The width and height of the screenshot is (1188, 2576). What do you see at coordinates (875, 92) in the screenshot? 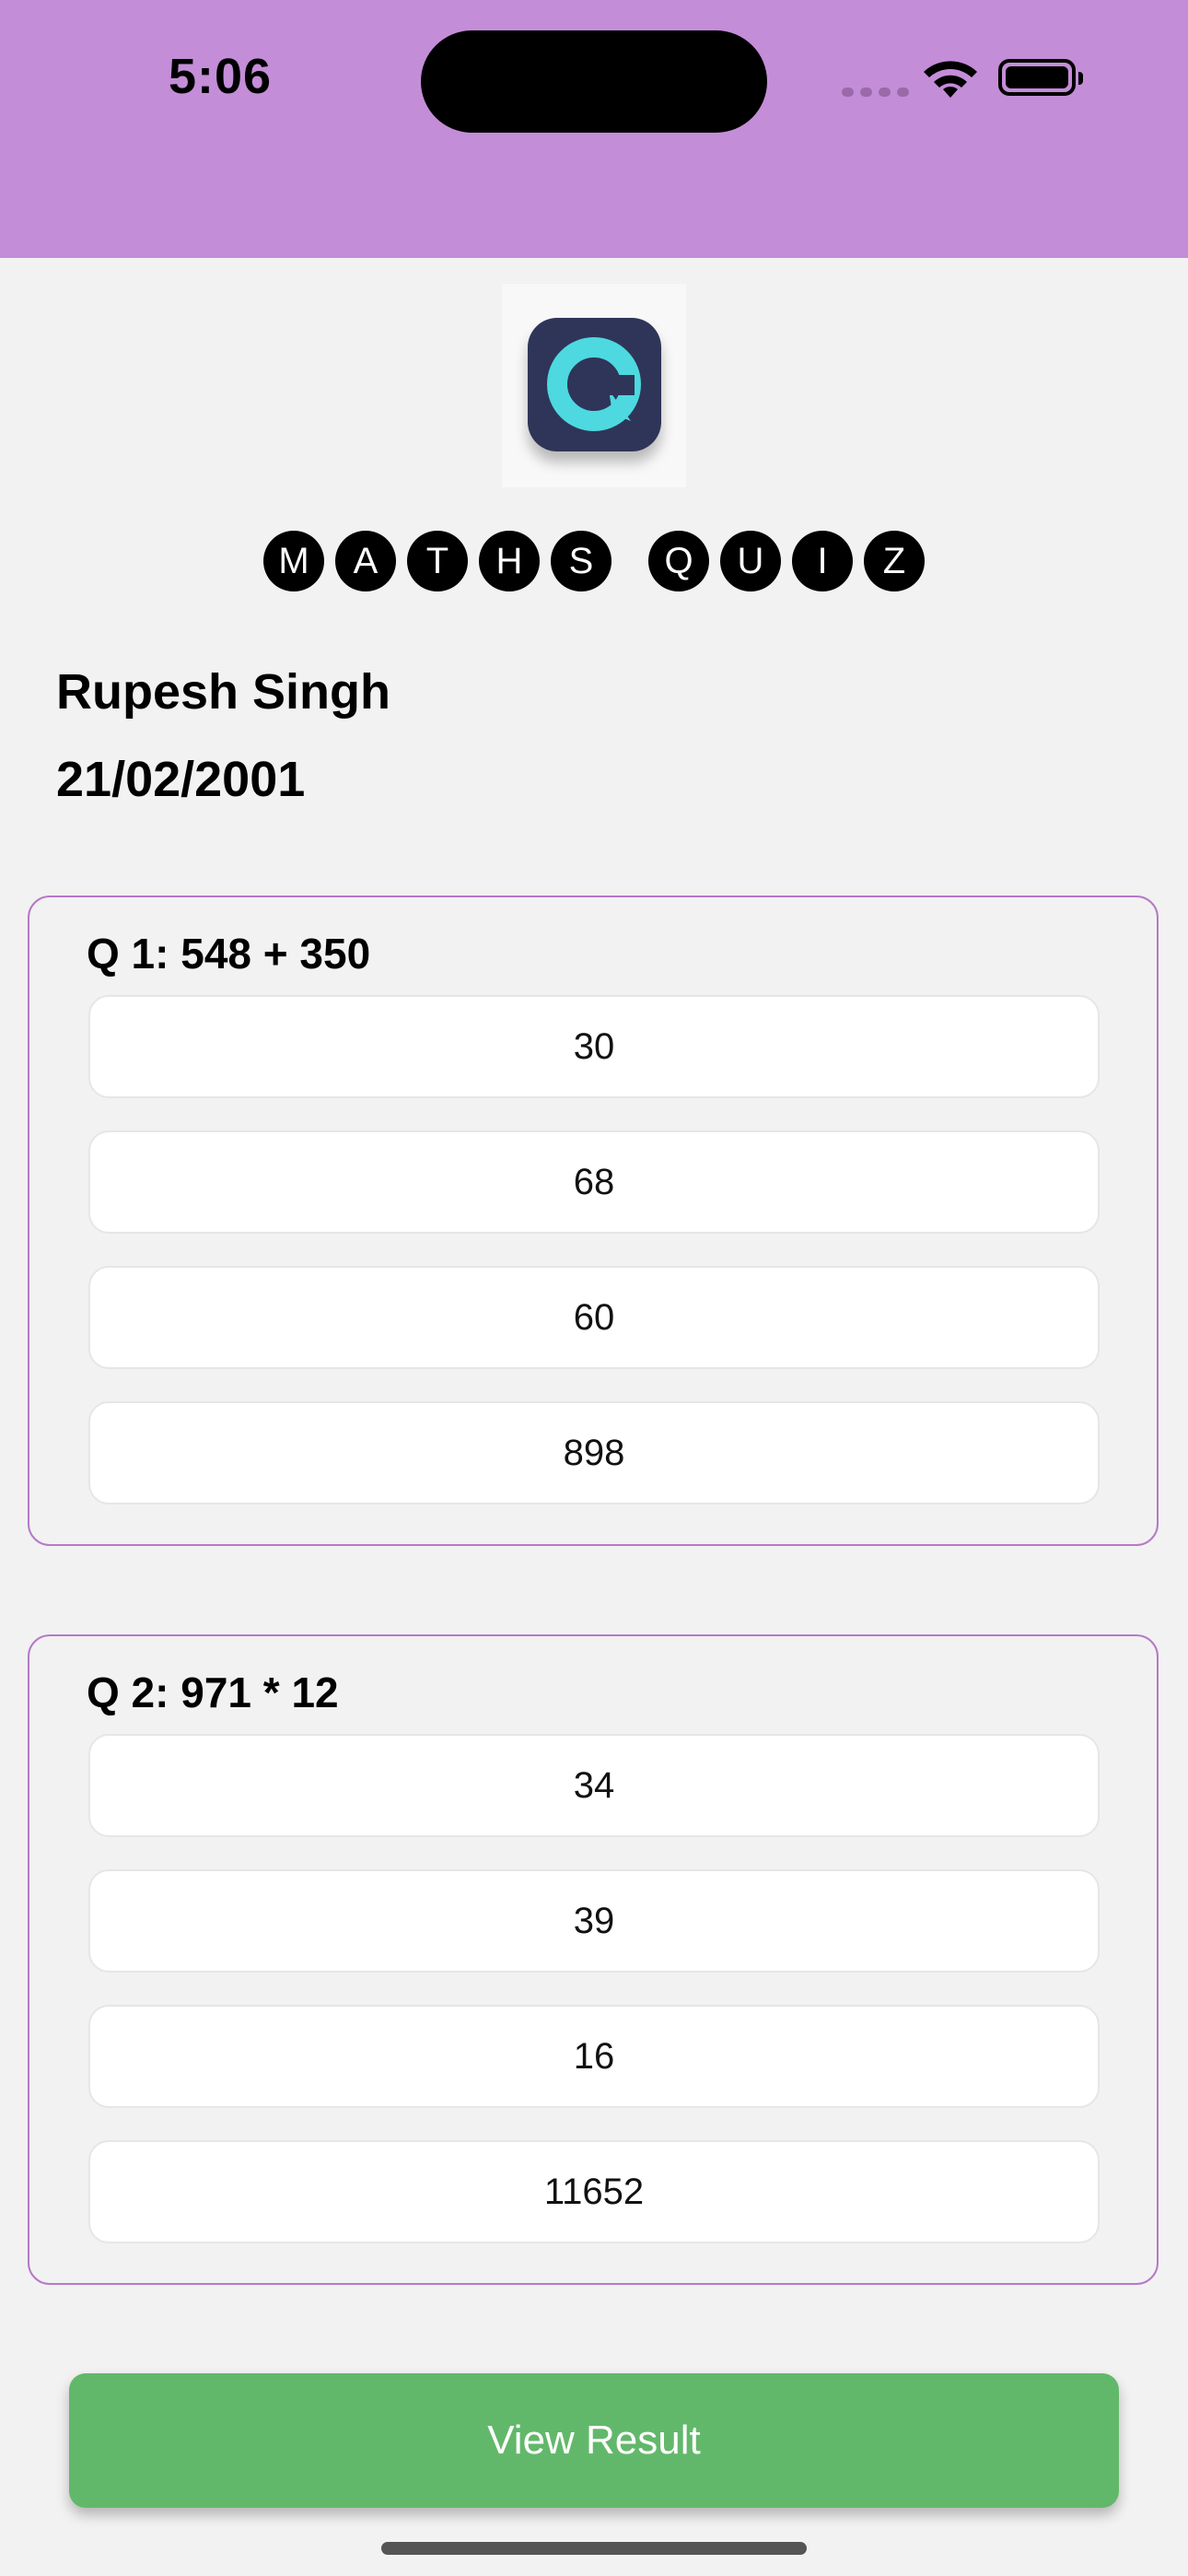
I see `cellular-signal-icon` at bounding box center [875, 92].